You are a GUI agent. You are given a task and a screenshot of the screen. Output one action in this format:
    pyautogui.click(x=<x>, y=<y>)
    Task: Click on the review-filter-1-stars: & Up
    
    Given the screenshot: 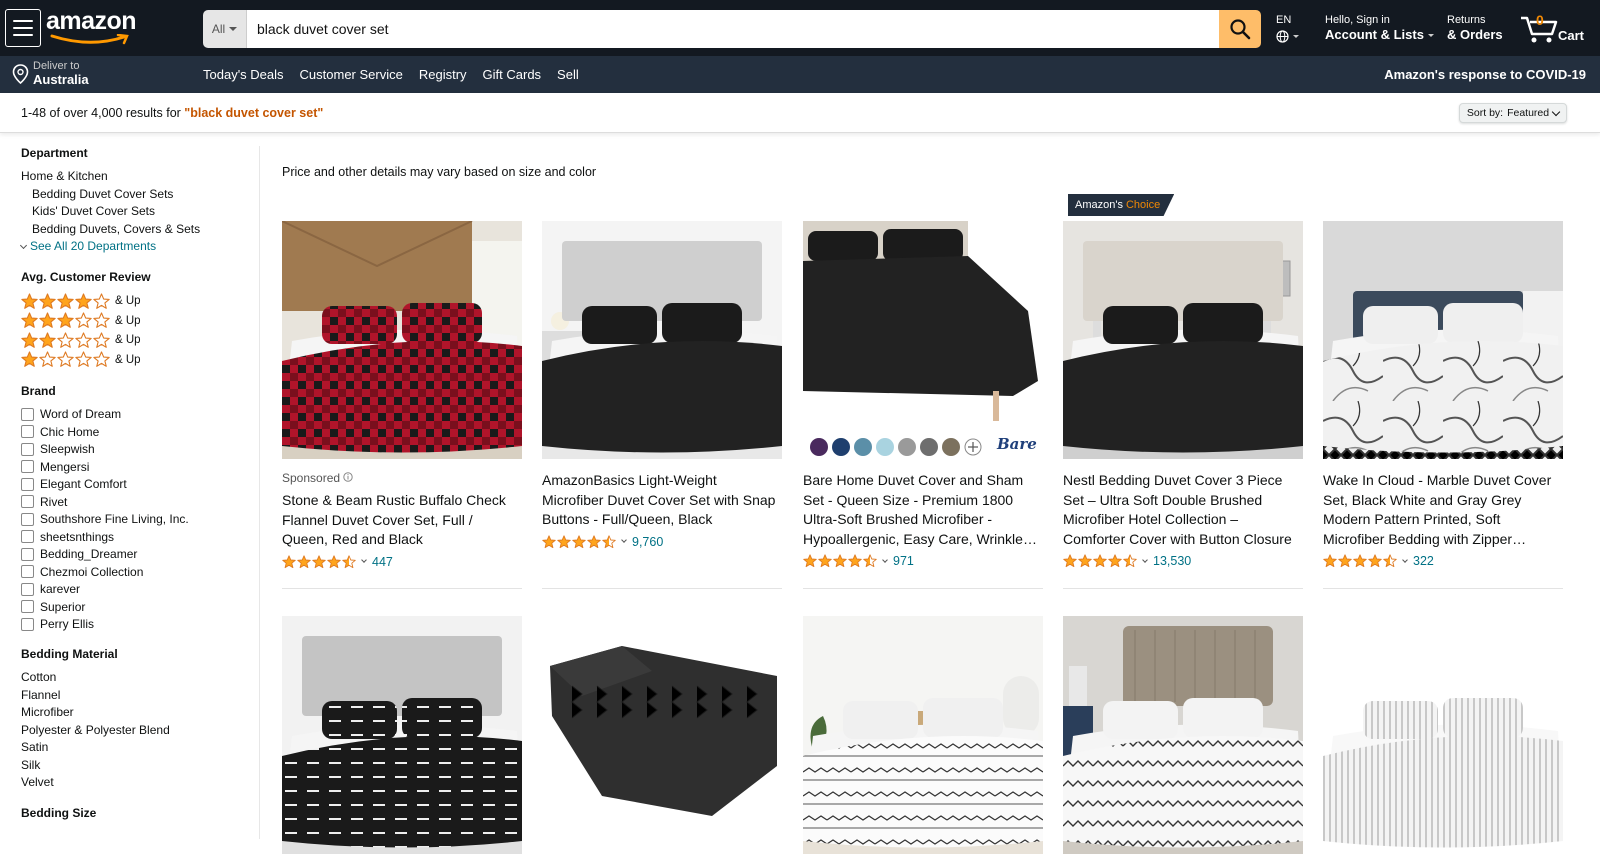 What is the action you would take?
    pyautogui.click(x=136, y=360)
    